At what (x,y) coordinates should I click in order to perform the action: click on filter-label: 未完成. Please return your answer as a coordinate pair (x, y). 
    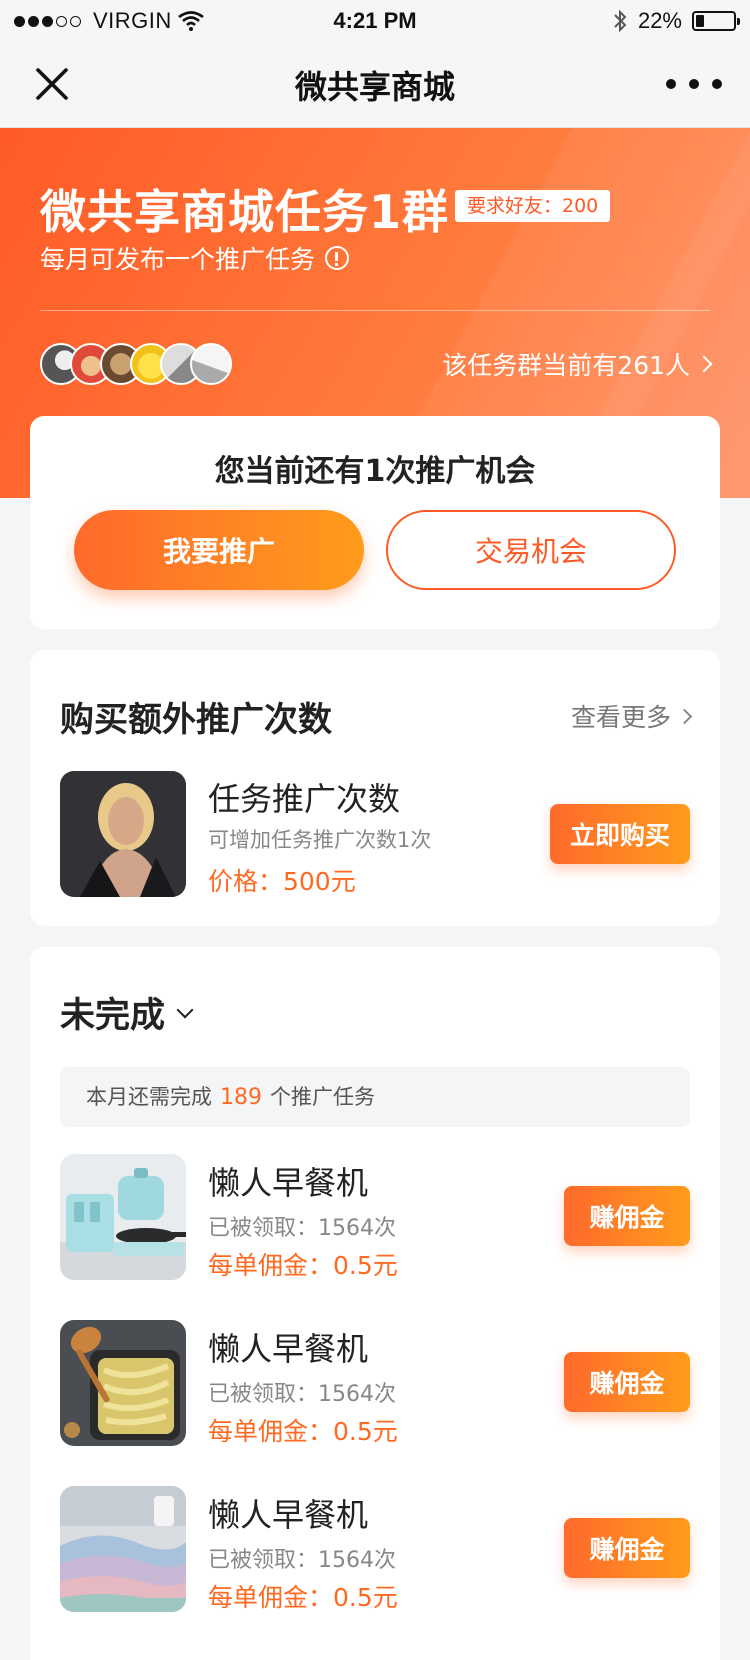
    Looking at the image, I should click on (113, 1016).